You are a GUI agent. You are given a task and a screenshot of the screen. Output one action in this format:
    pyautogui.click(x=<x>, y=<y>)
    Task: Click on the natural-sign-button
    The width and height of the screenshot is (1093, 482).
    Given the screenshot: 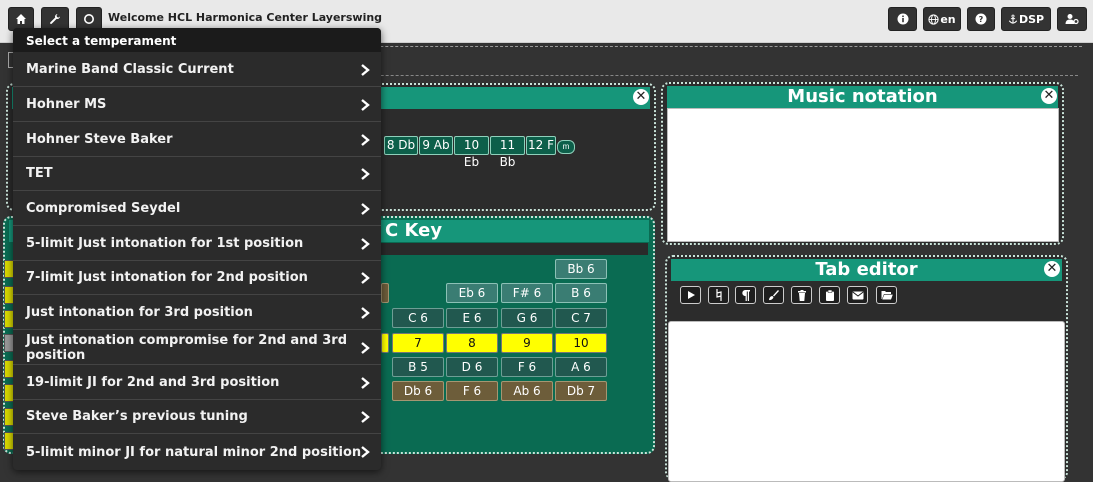 What is the action you would take?
    pyautogui.click(x=718, y=295)
    